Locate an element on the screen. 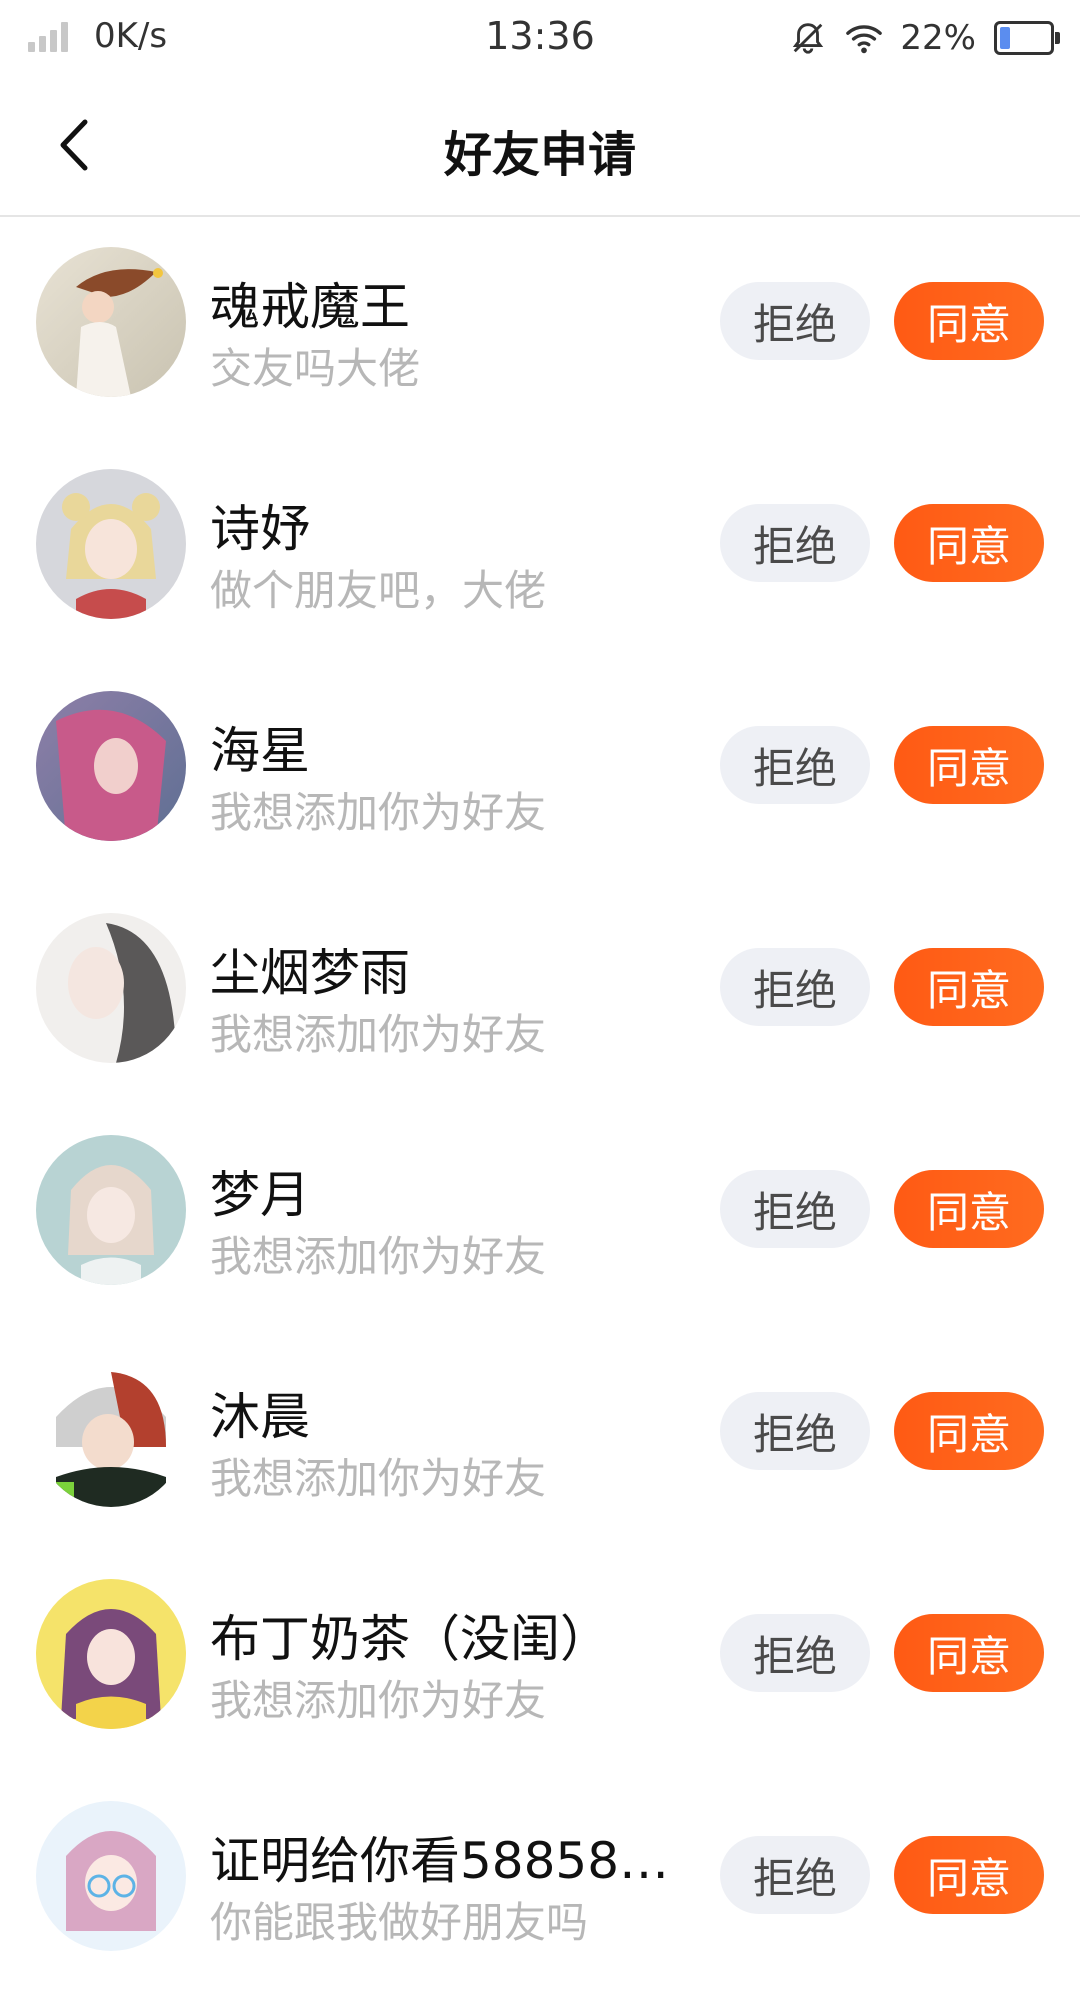 This screenshot has height=1993, width=1080. friend-request-row: 沐晨 我想添加你为好友 拒绝 同意 is located at coordinates (540, 1438).